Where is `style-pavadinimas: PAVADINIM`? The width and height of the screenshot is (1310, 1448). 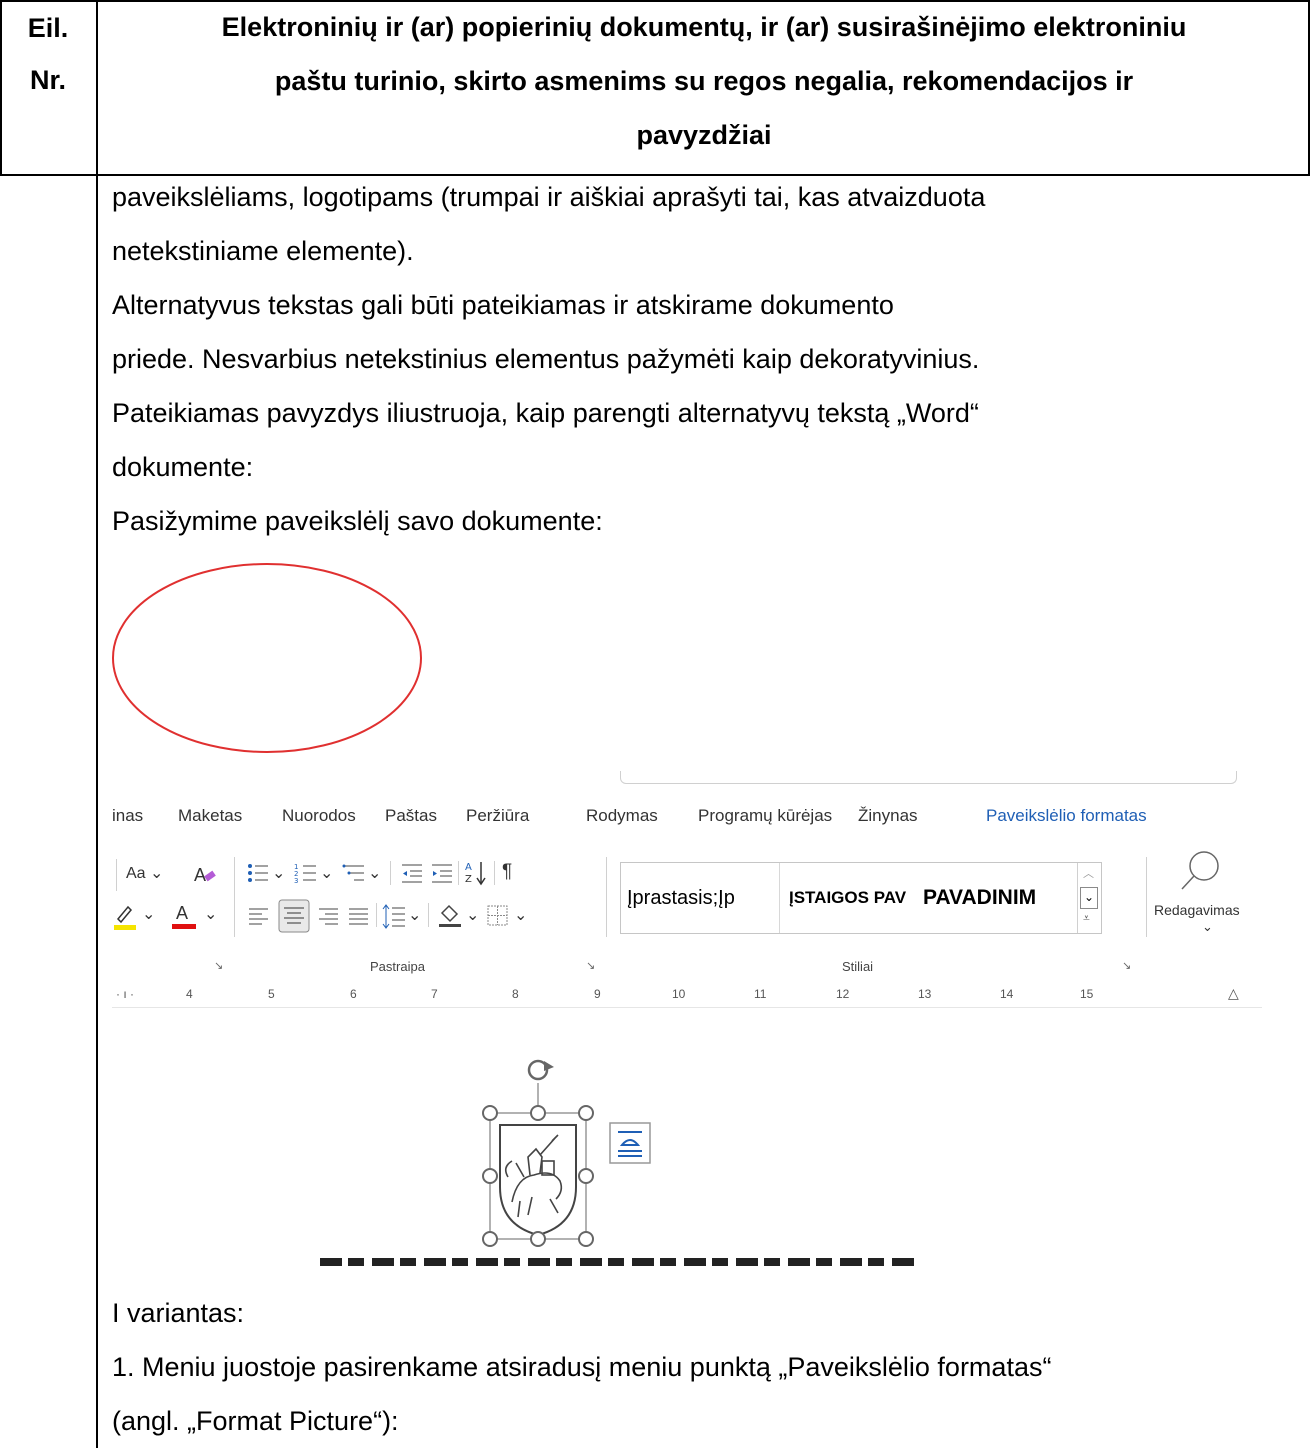 style-pavadinimas: PAVADINIM is located at coordinates (998, 898).